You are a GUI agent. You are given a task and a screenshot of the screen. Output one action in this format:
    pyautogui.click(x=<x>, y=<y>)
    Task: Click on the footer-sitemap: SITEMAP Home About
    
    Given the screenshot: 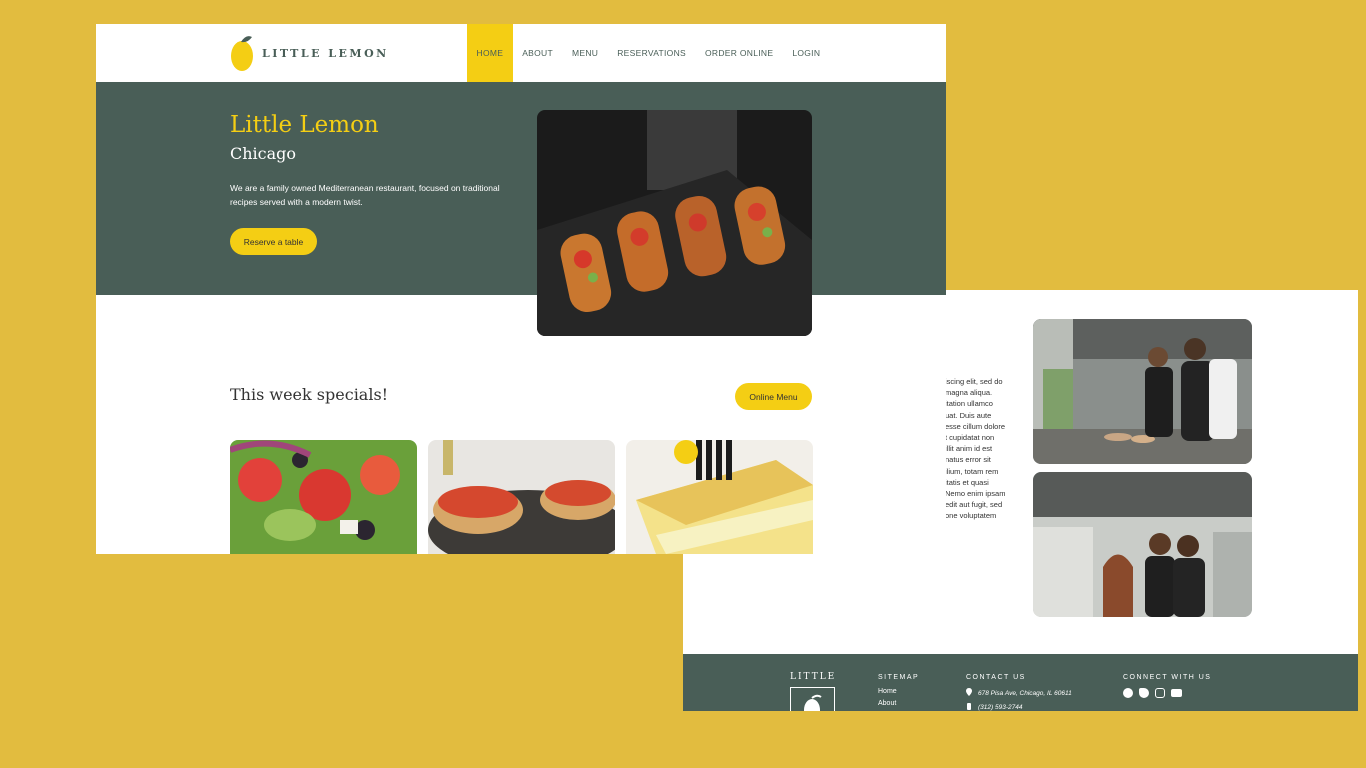 What is the action you would take?
    pyautogui.click(x=898, y=692)
    